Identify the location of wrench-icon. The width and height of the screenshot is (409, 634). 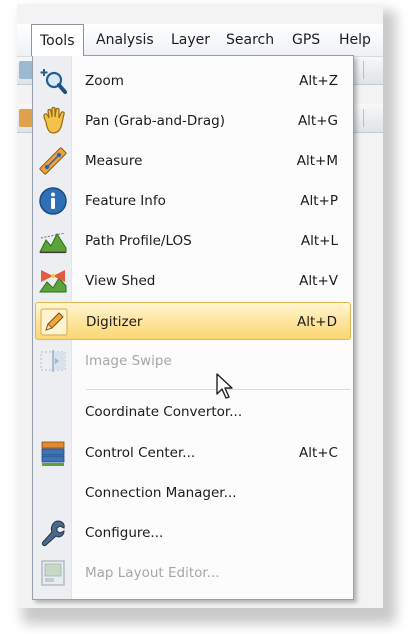
(53, 533).